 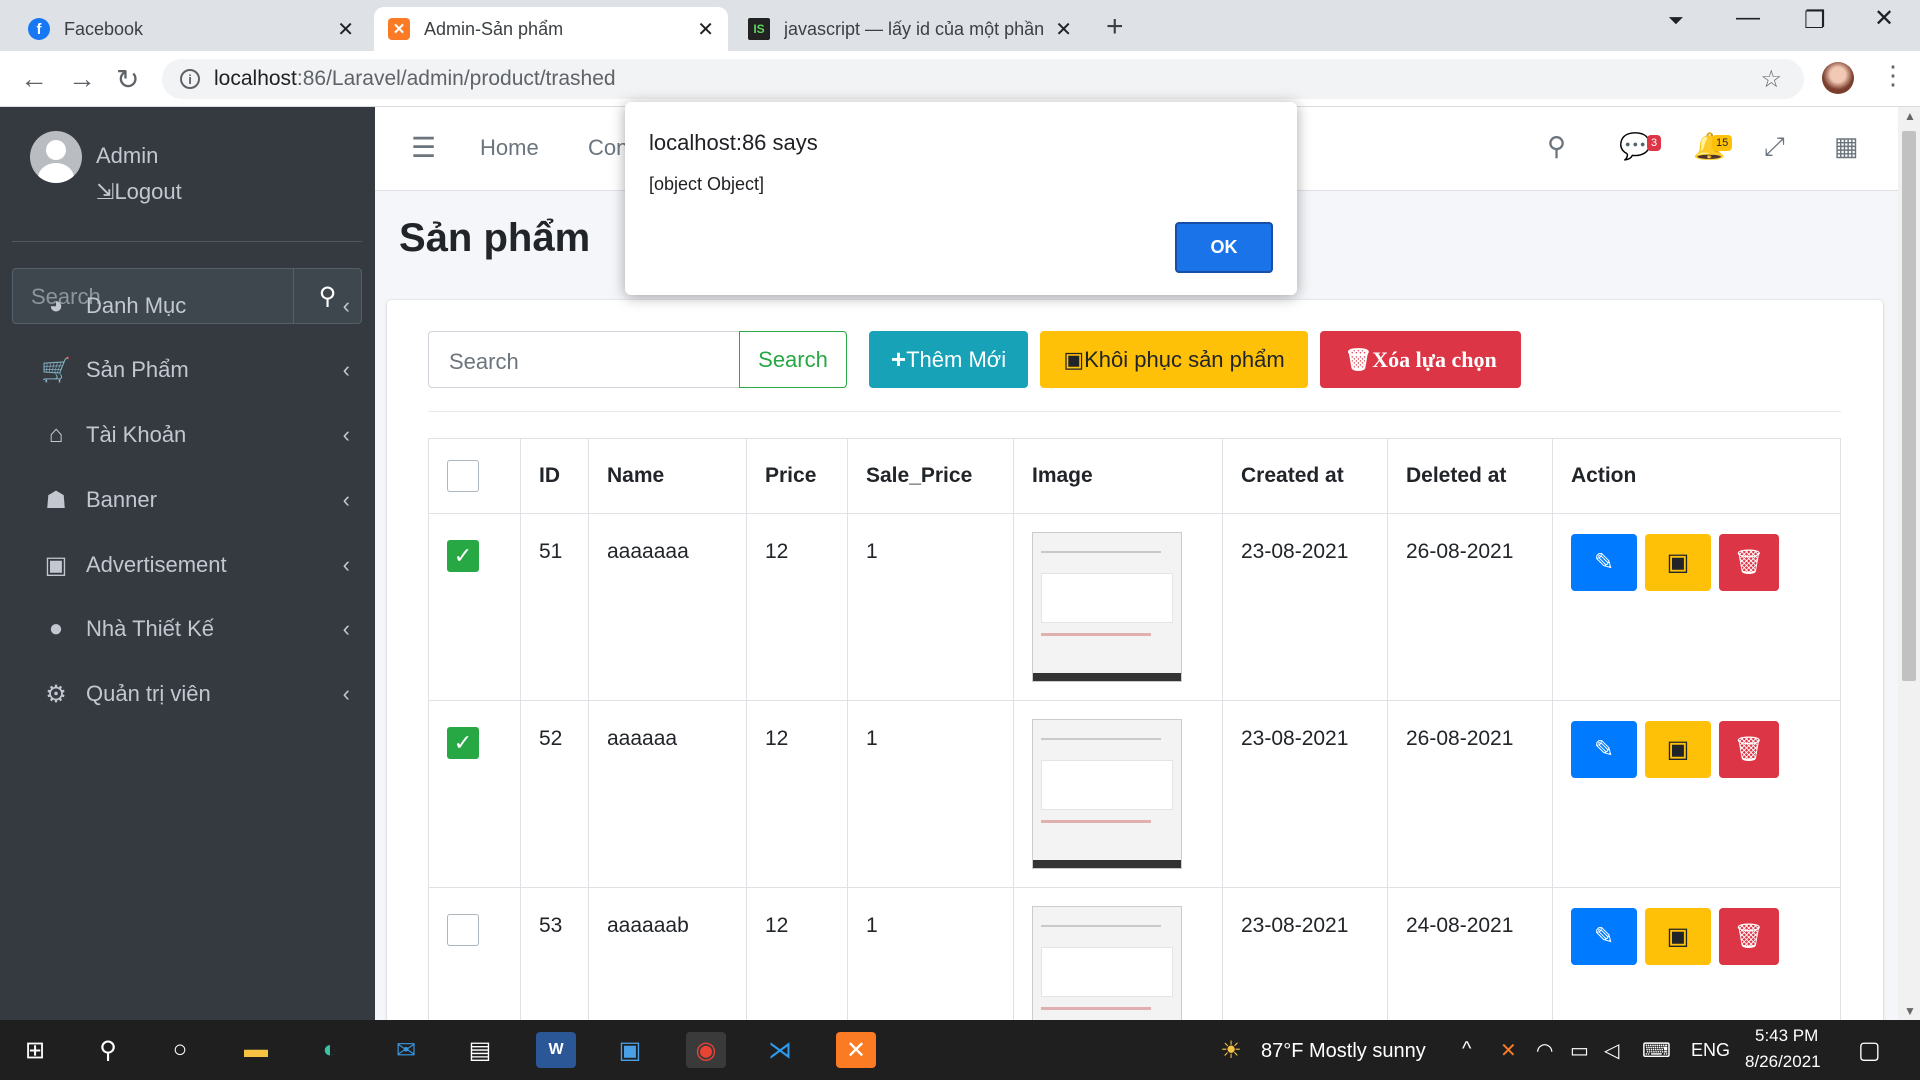 What do you see at coordinates (1786, 1036) in the screenshot?
I see `clock-time: 5:43 PM` at bounding box center [1786, 1036].